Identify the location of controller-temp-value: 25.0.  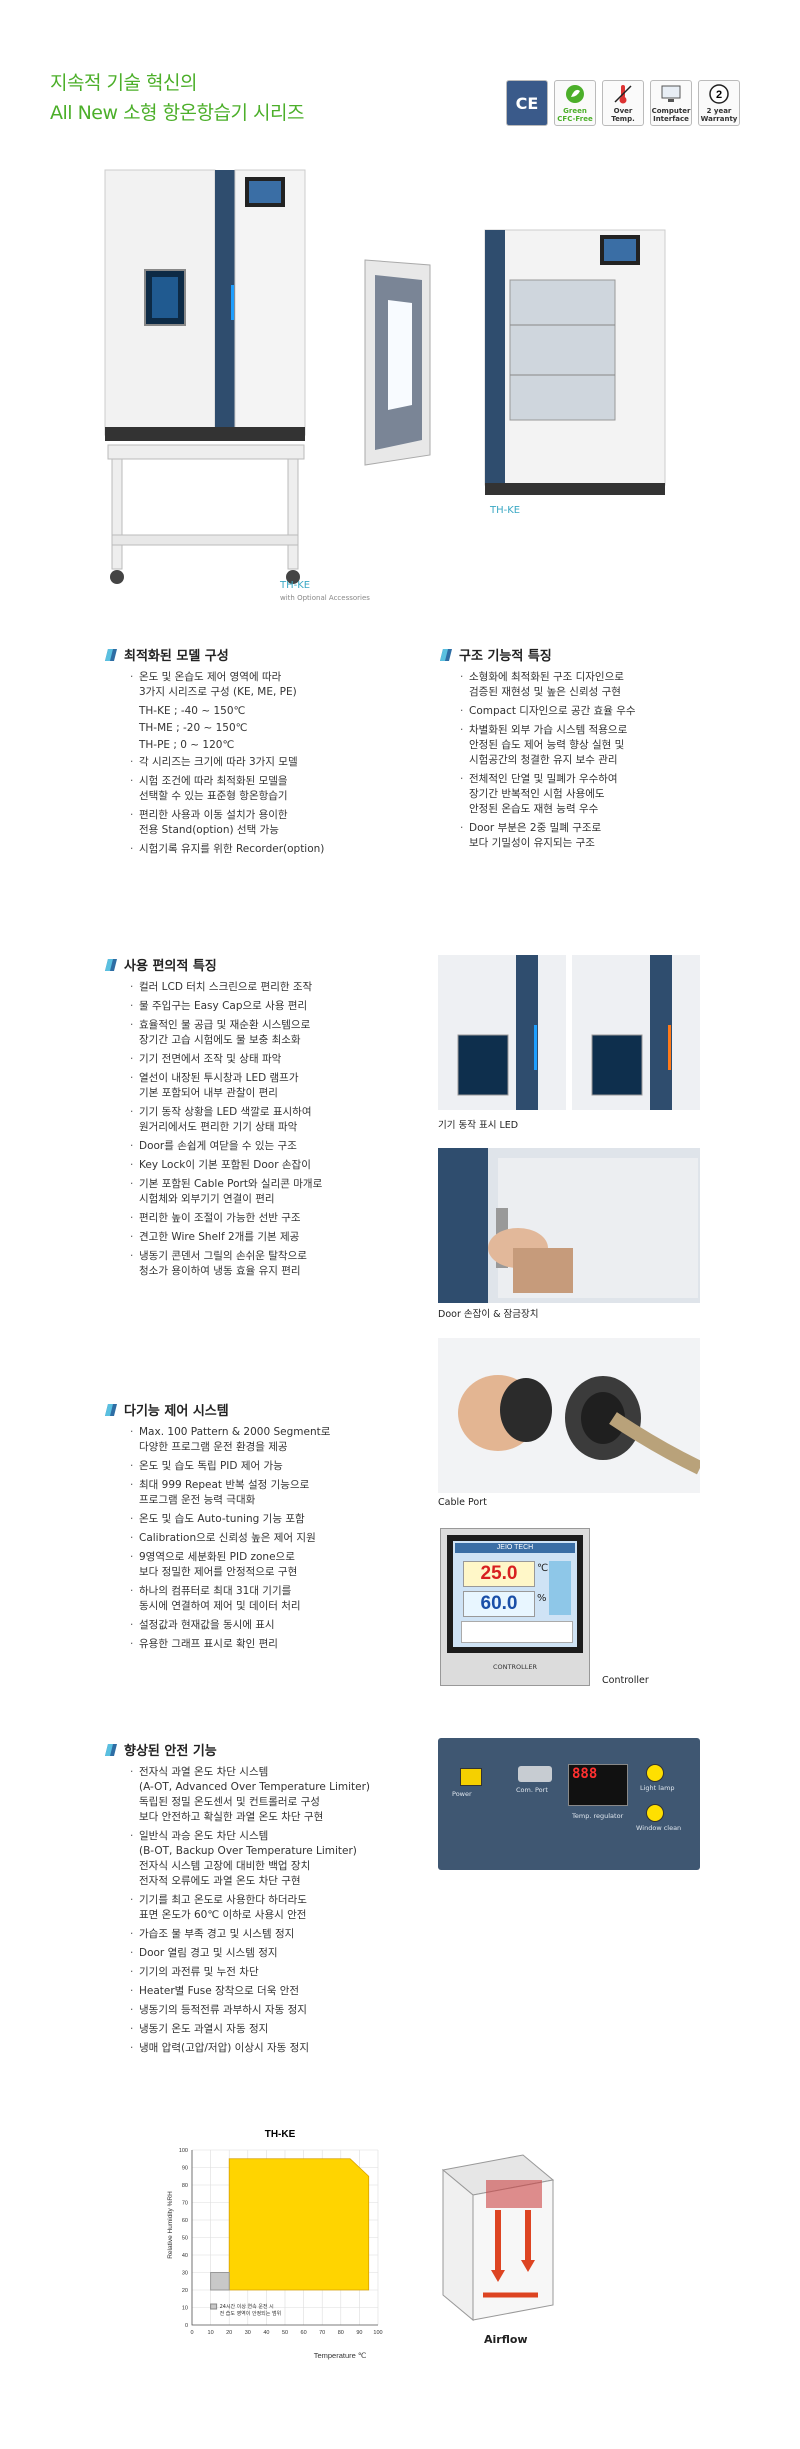
(499, 1574).